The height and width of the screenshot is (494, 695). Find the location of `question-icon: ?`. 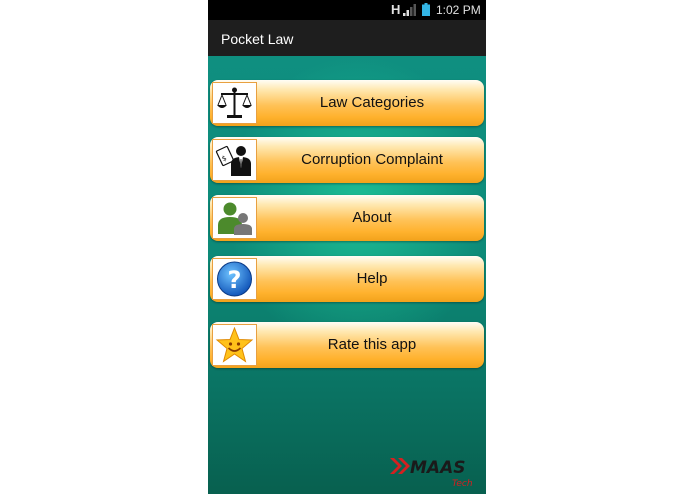

question-icon: ? is located at coordinates (234, 279).